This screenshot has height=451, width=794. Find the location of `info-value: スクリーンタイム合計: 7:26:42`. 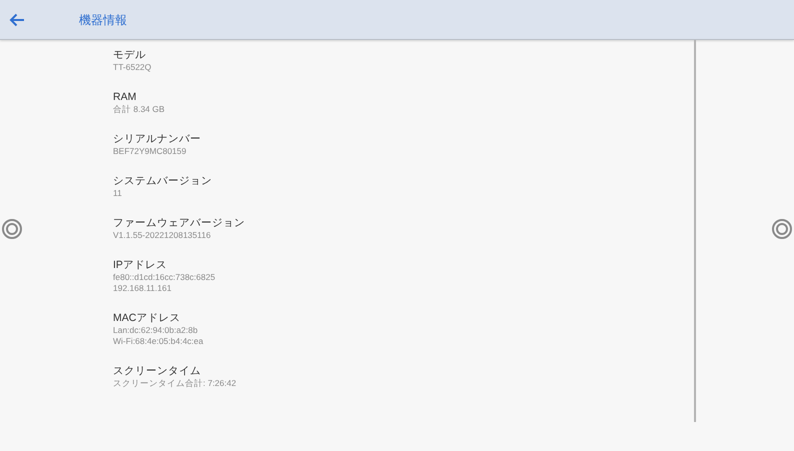

info-value: スクリーンタイム合計: 7:26:42 is located at coordinates (175, 383).